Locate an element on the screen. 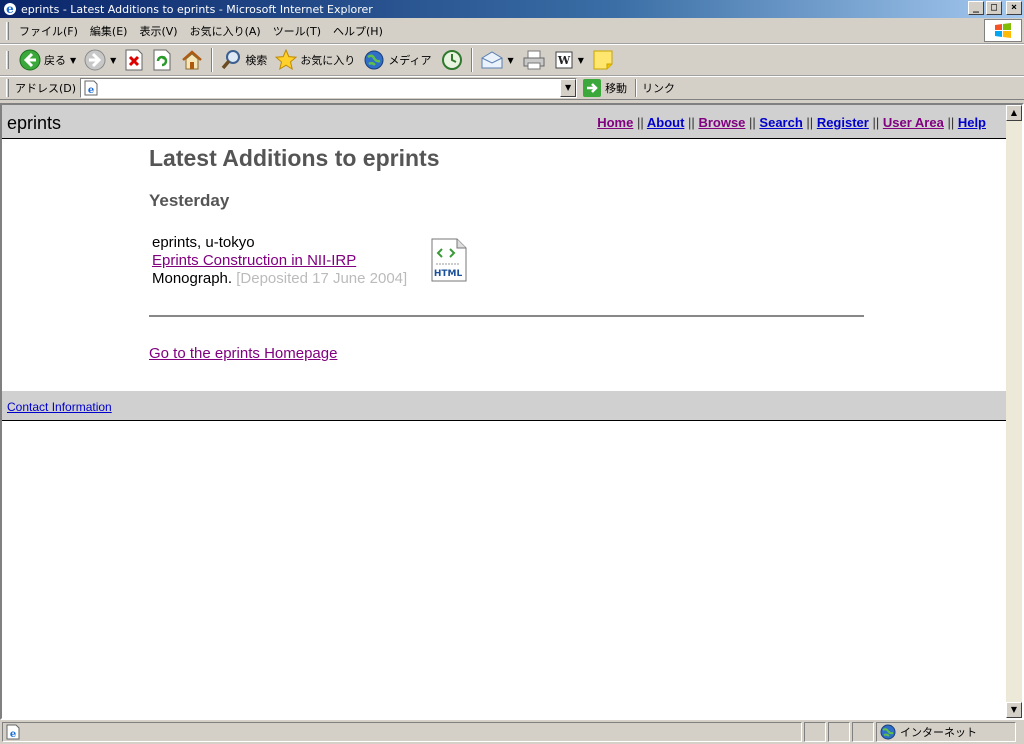  back-button: 戻る ▼ is located at coordinates (47, 60).